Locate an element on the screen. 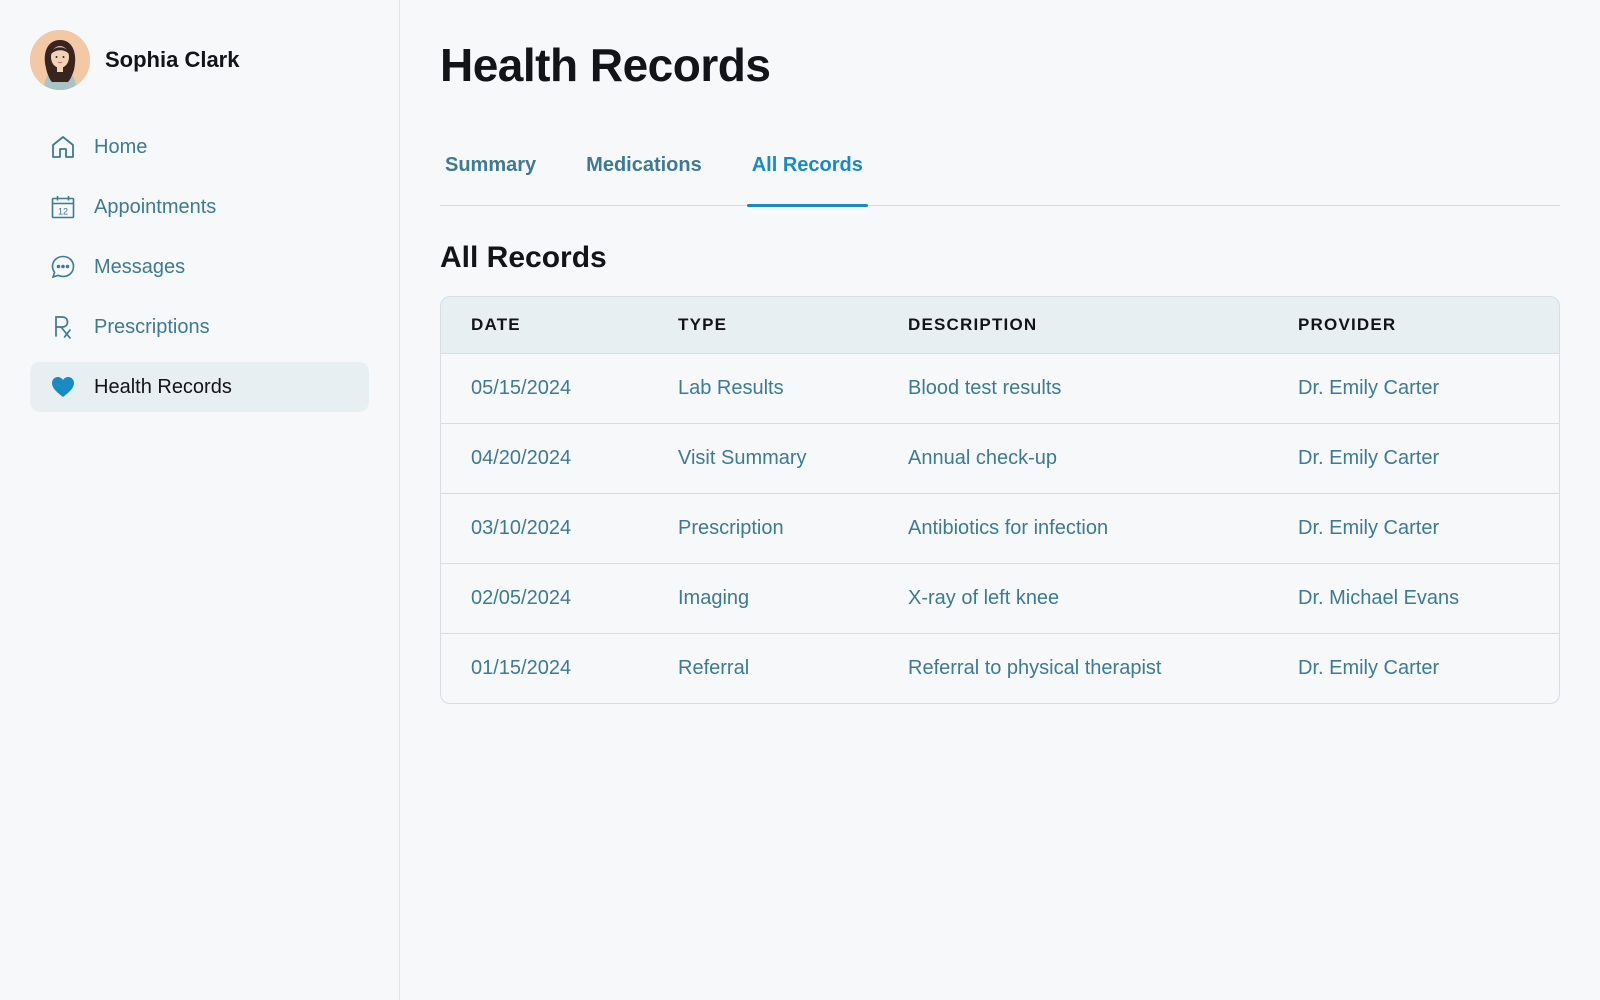 The height and width of the screenshot is (1000, 1600). tab-summary: Summary is located at coordinates (490, 173).